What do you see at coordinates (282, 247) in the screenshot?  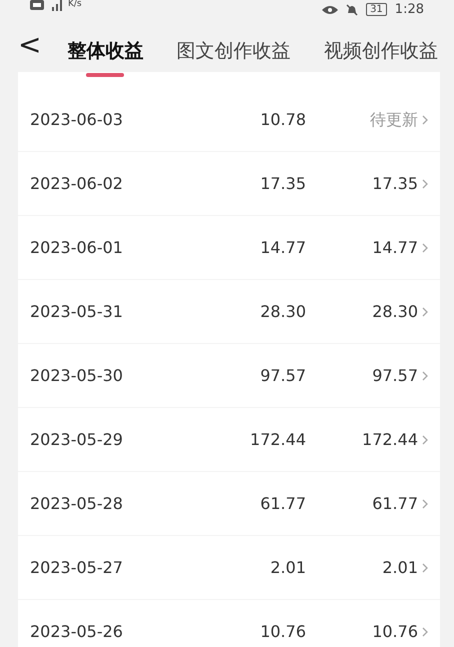 I see `amount-text: 14.77` at bounding box center [282, 247].